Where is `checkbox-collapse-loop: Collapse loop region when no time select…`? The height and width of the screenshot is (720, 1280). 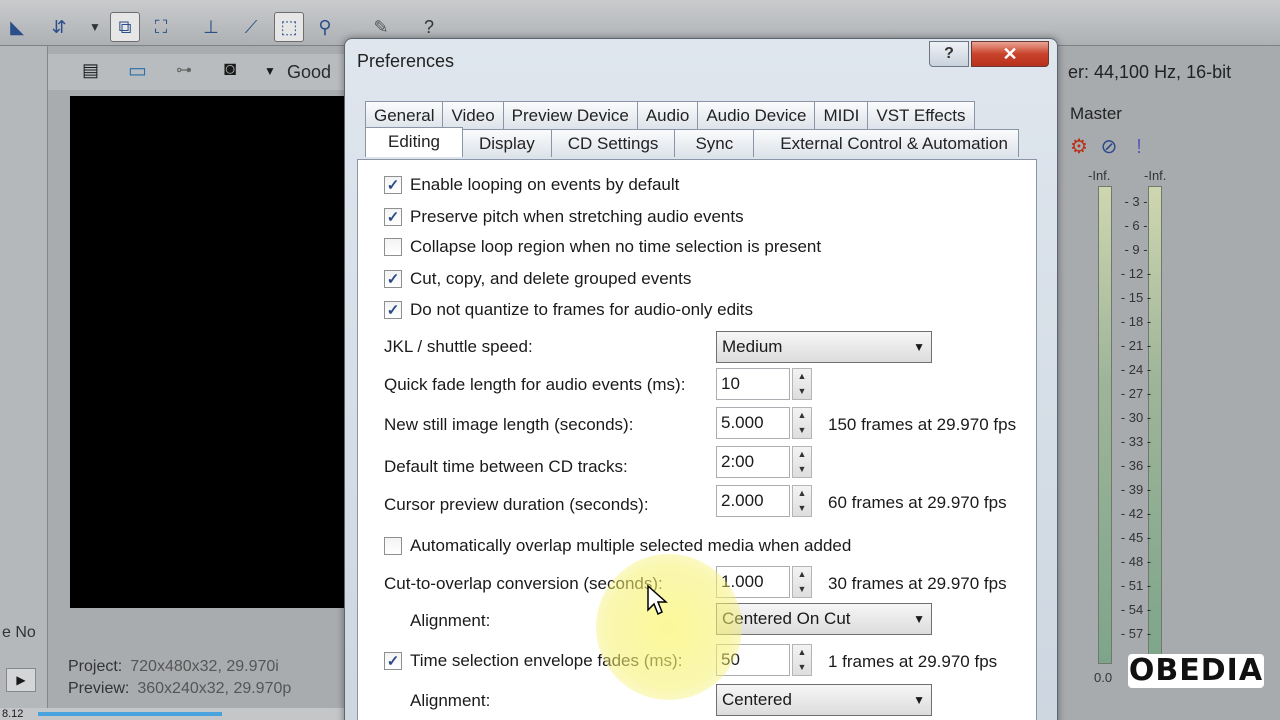 checkbox-collapse-loop: Collapse loop region when no time select… is located at coordinates (602, 247).